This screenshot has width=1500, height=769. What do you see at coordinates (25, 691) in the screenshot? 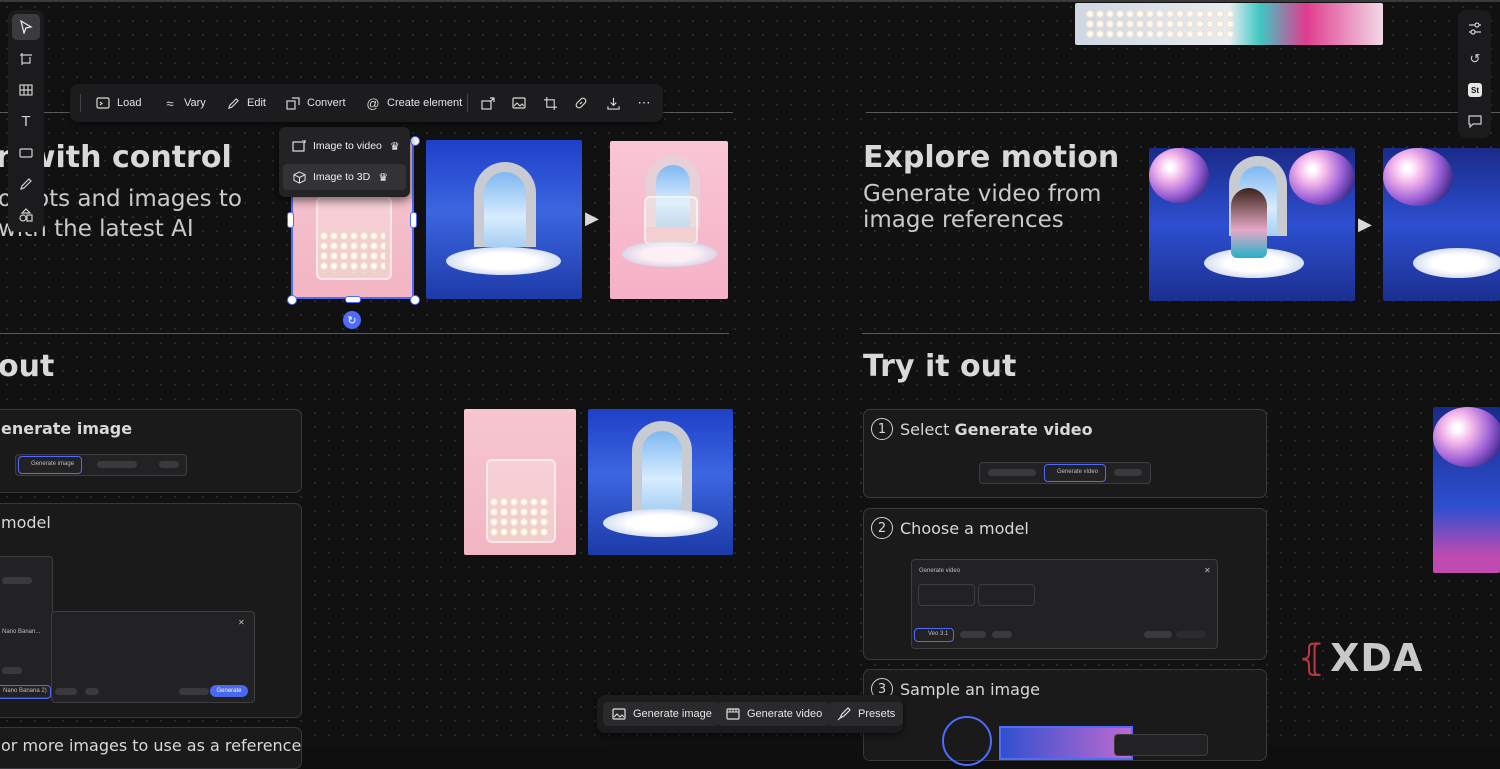
I see `mini-model-name: Nano Banana 2)` at bounding box center [25, 691].